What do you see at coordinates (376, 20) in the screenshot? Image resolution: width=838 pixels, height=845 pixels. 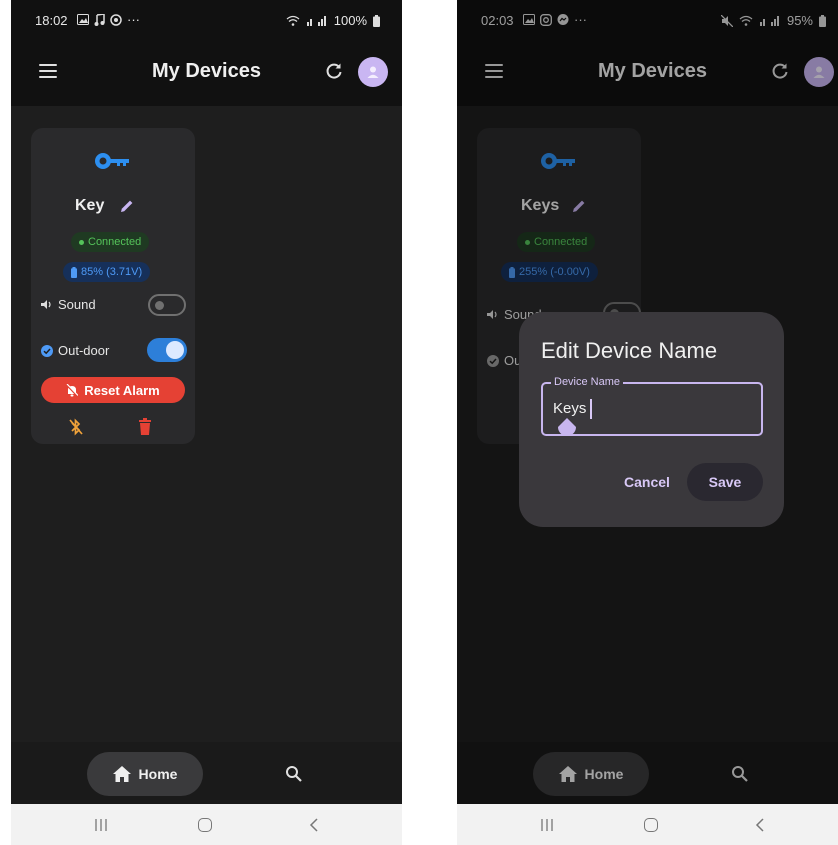 I see `battery-status-icon` at bounding box center [376, 20].